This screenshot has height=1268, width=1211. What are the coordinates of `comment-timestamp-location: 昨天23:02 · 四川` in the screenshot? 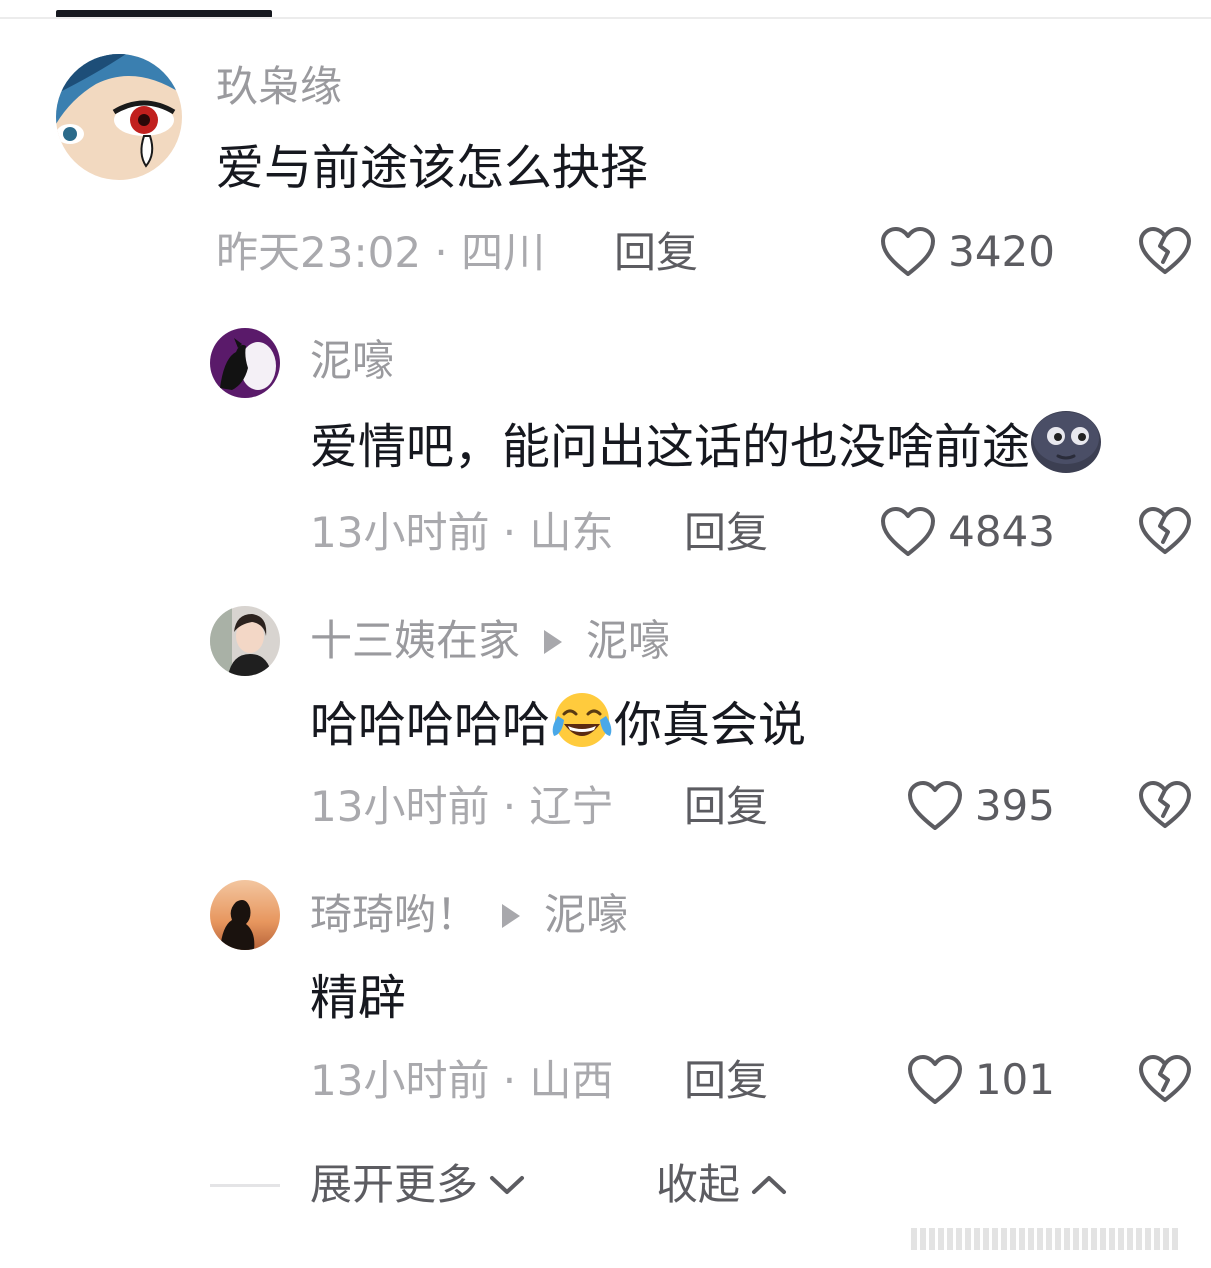 It's located at (381, 252).